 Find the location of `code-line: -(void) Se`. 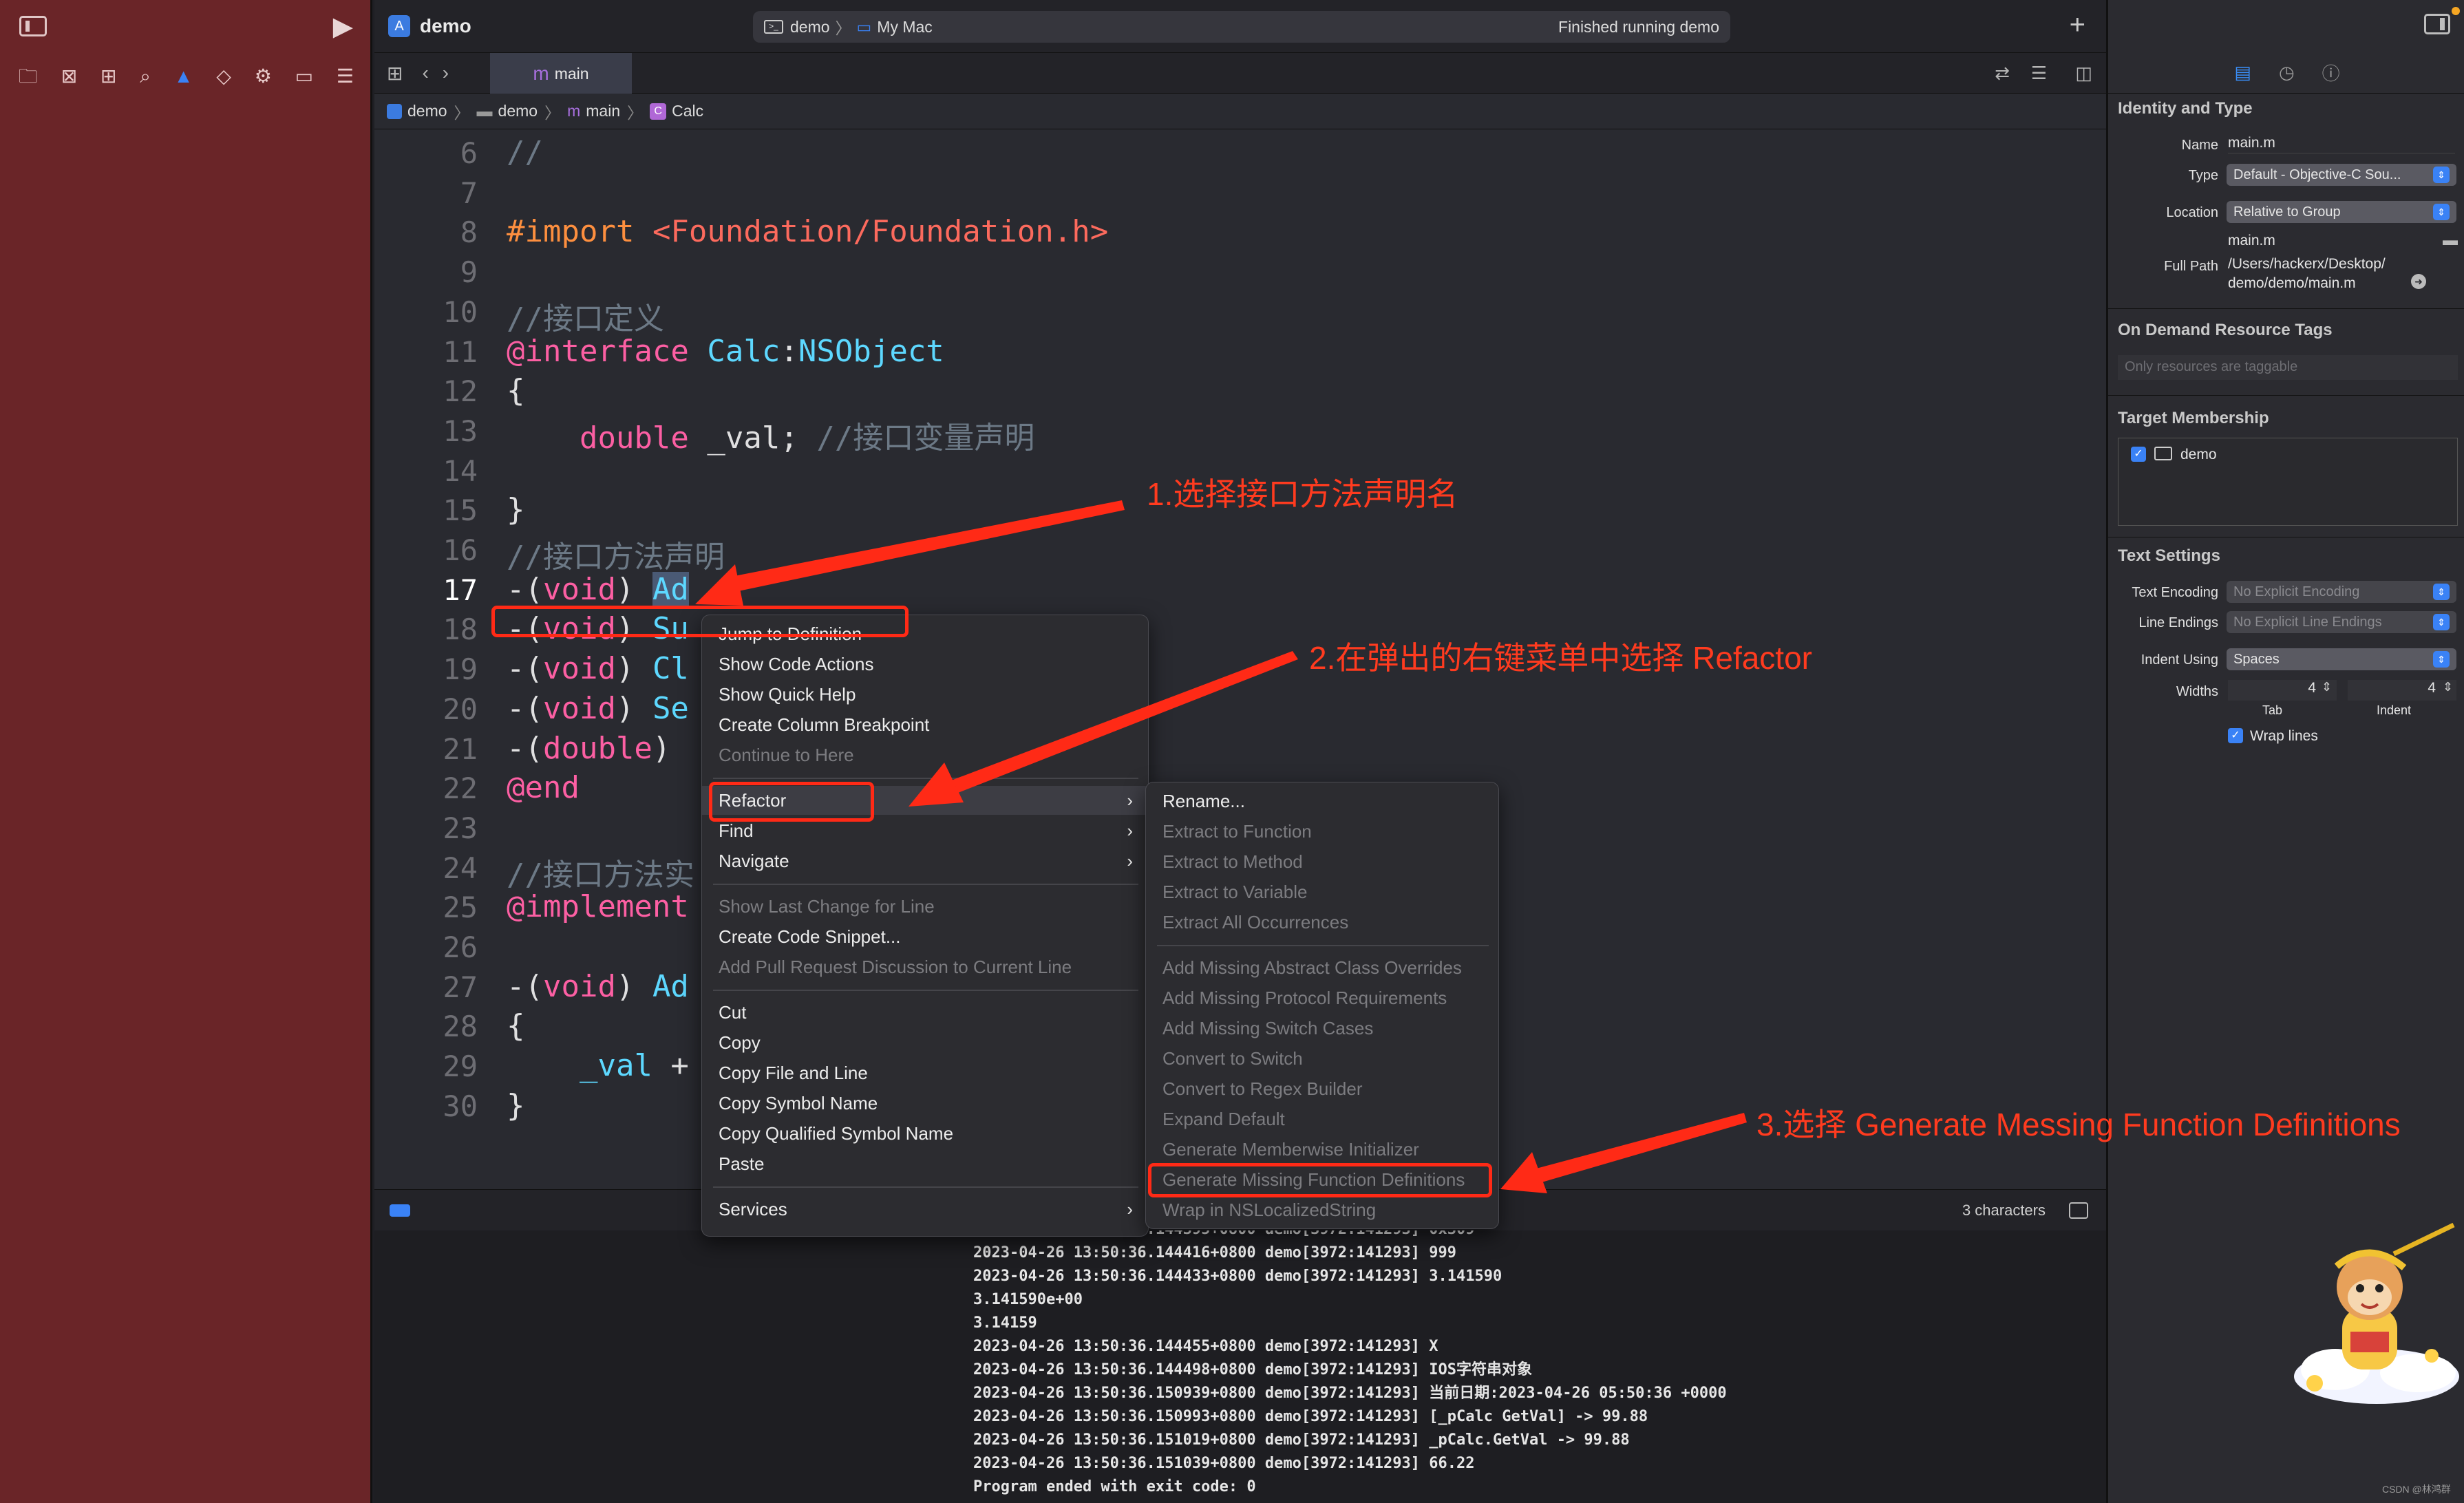

code-line: -(void) Se is located at coordinates (598, 709).